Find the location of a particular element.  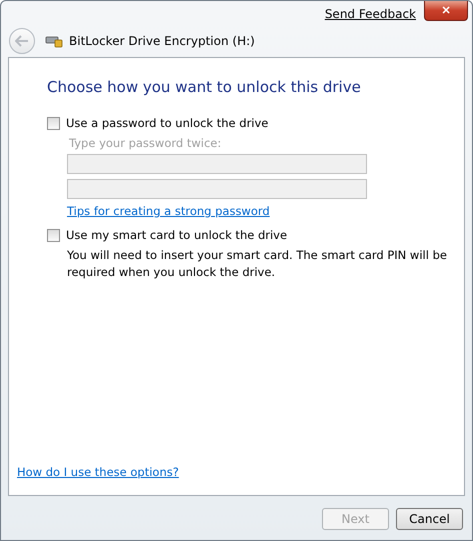

option-label: Use a password to unlock the drive is located at coordinates (167, 123).